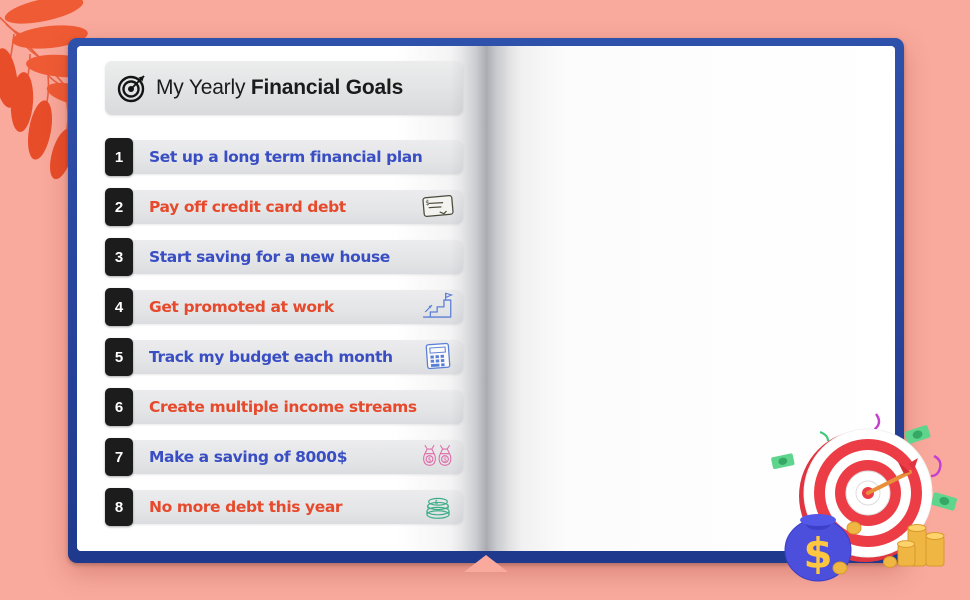 This screenshot has height=600, width=970. What do you see at coordinates (119, 257) in the screenshot?
I see `goal-number: 3` at bounding box center [119, 257].